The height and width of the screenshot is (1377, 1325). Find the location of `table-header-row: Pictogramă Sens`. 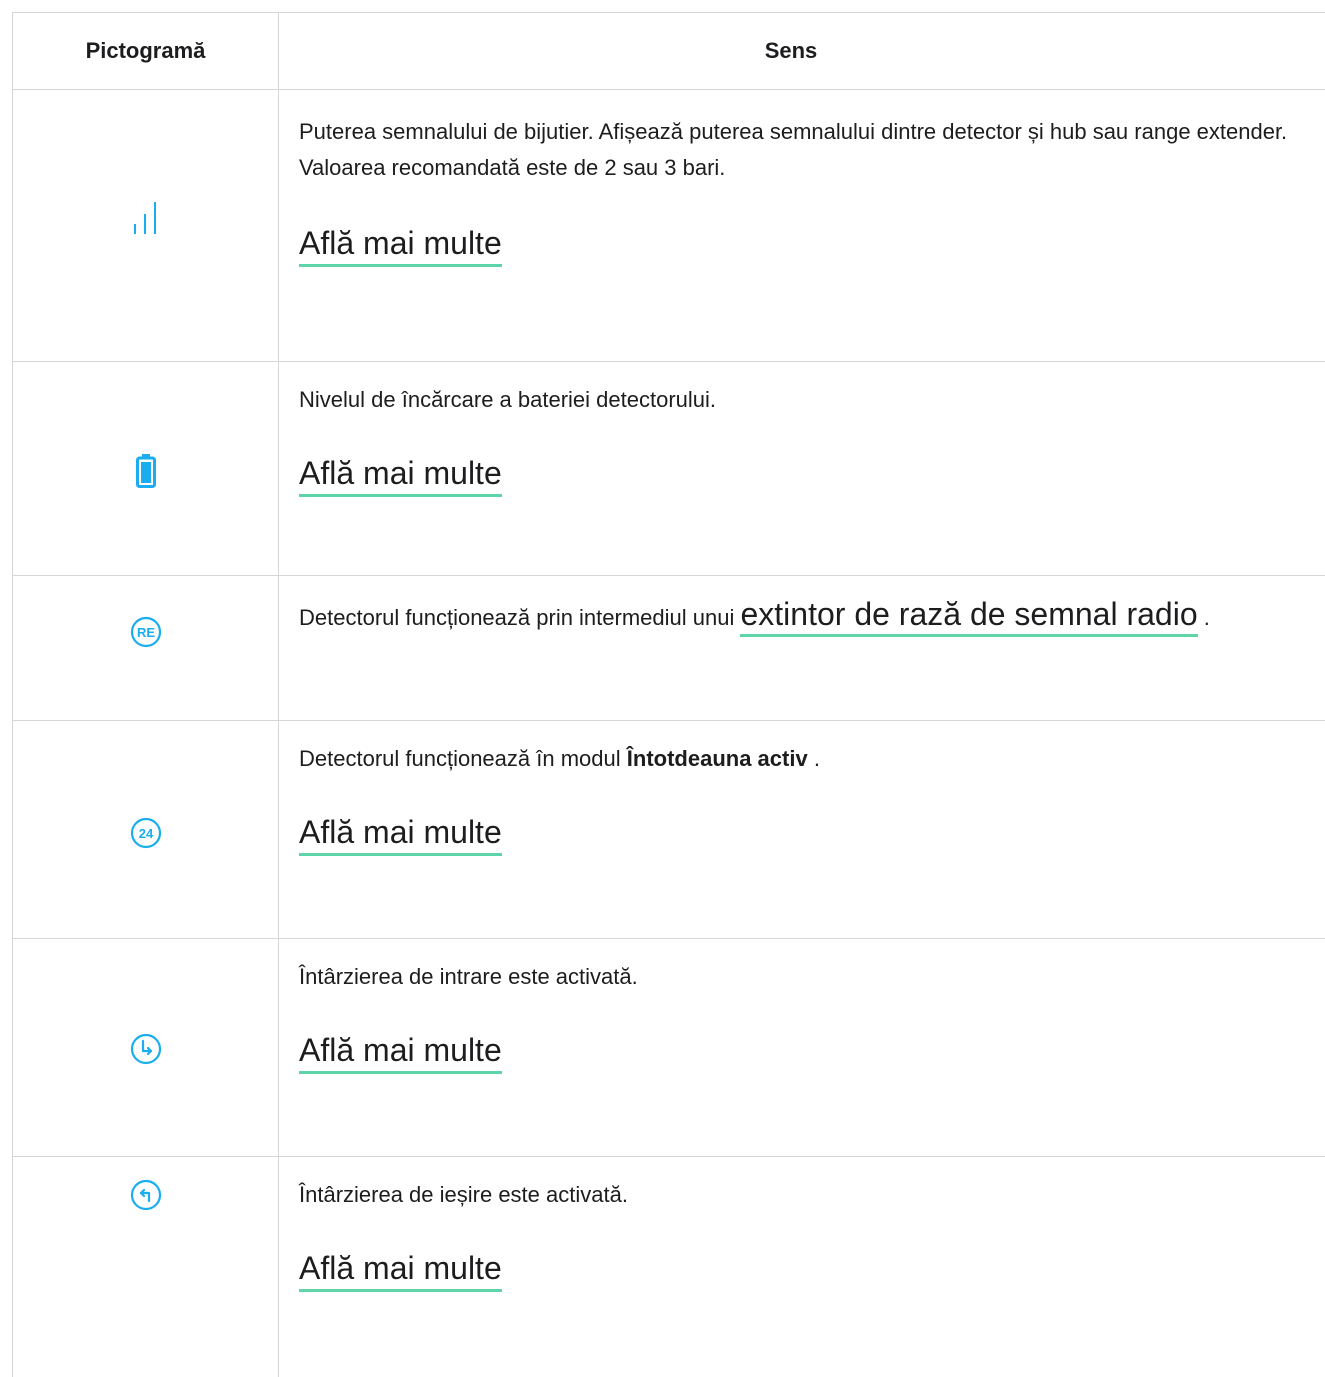

table-header-row: Pictogramă Sens is located at coordinates (669, 51).